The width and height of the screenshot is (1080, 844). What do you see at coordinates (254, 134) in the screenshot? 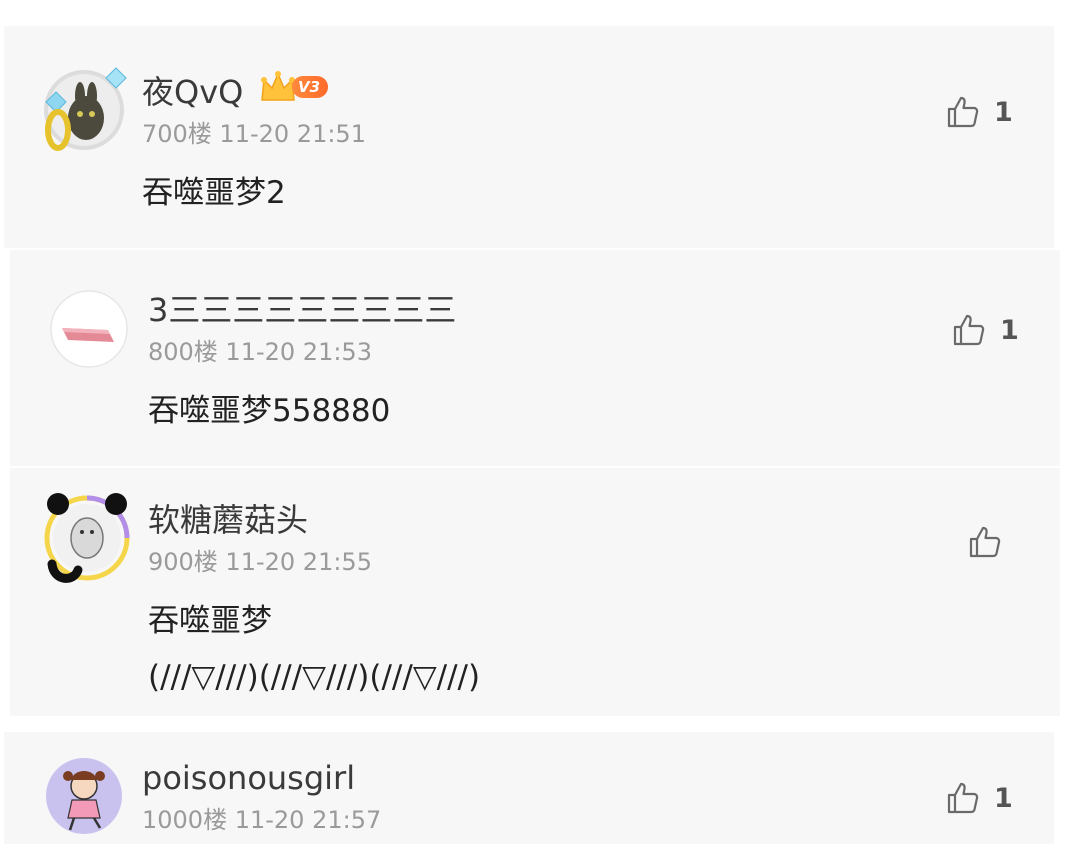
I see `floor-time: 700楼 11-20 21:51` at bounding box center [254, 134].